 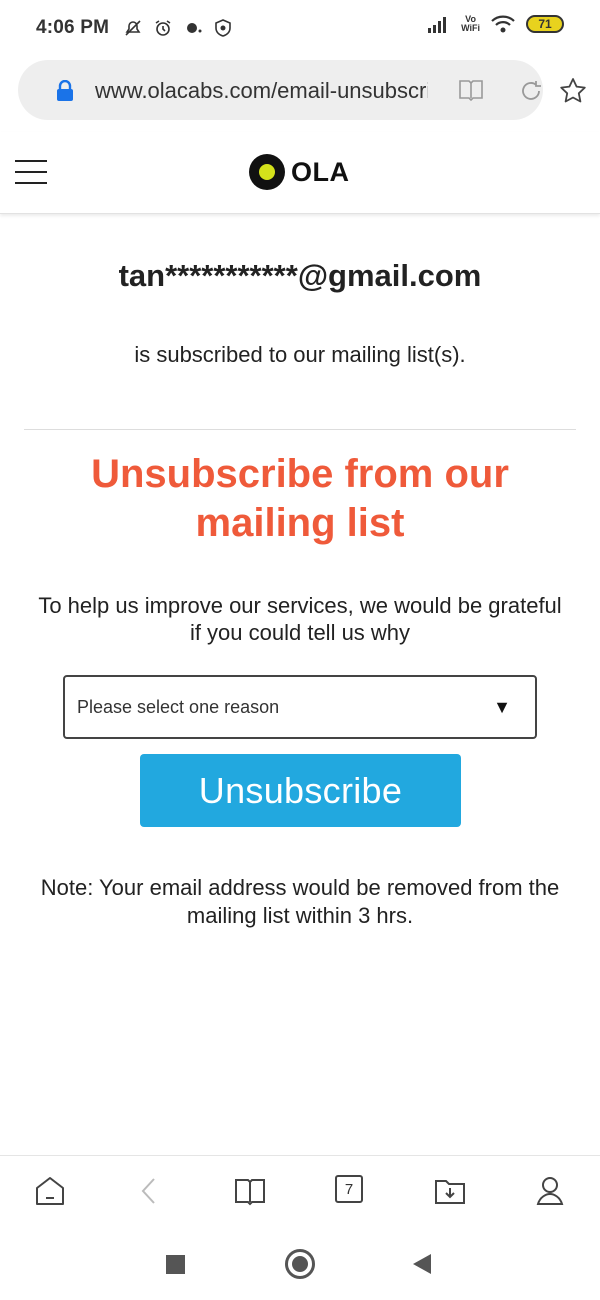 I want to click on downloads-icon, so click(x=450, y=1191).